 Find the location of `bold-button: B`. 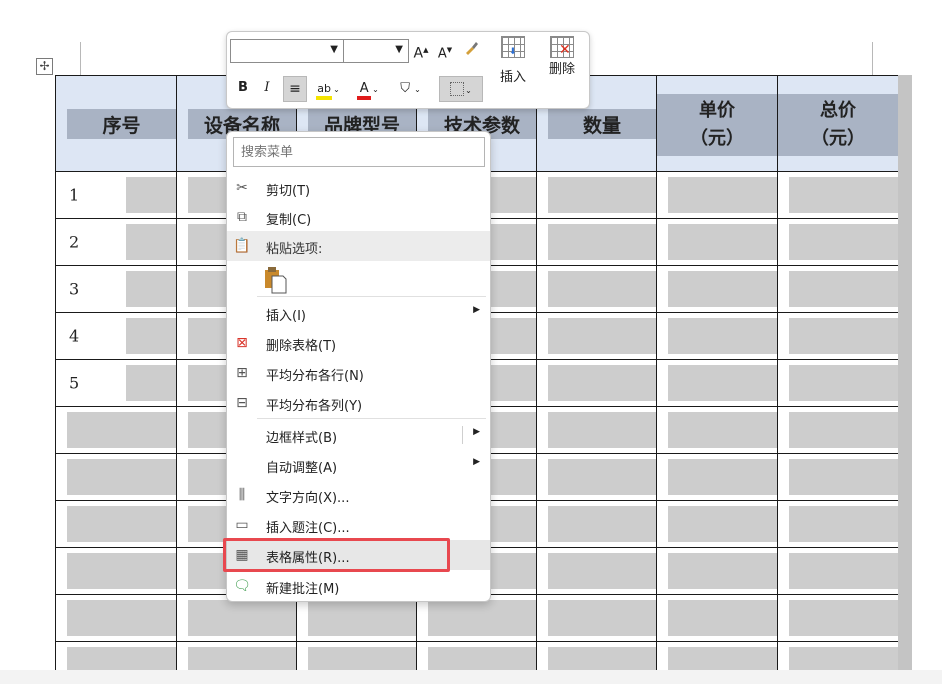

bold-button: B is located at coordinates (243, 88).